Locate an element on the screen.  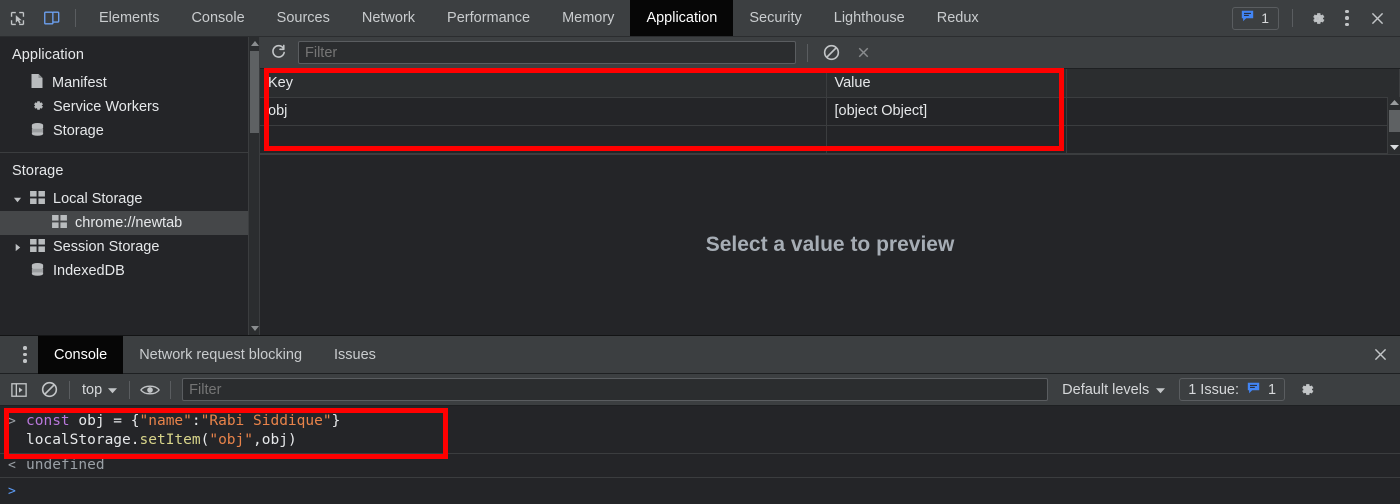
drawer-close-icon is located at coordinates (1380, 355).